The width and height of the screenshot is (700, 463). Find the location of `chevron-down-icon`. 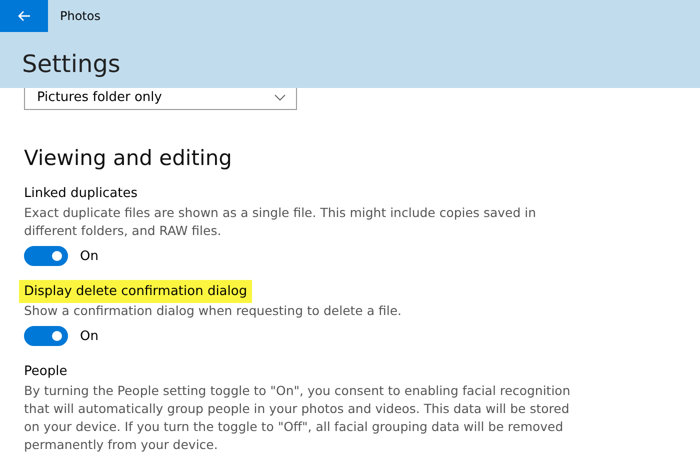

chevron-down-icon is located at coordinates (280, 97).